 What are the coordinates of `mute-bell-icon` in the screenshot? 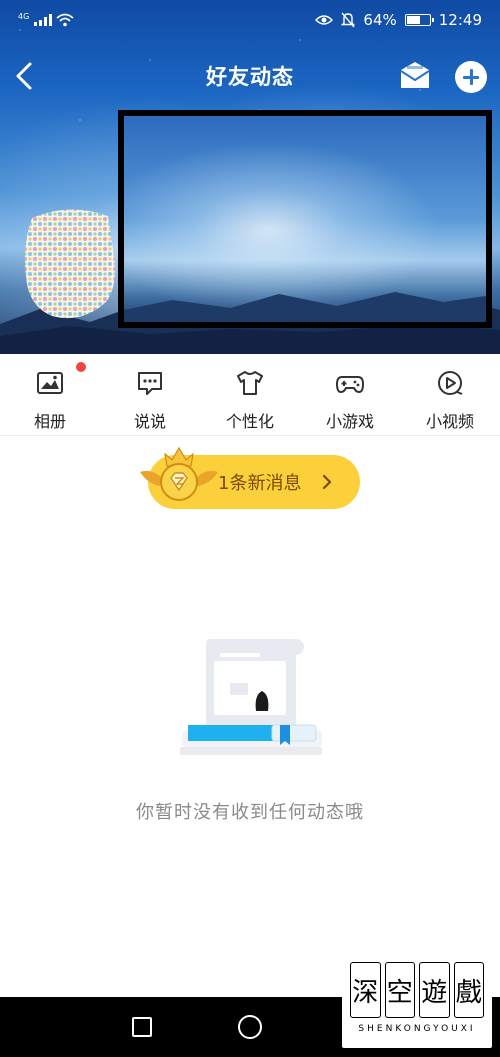 It's located at (348, 20).